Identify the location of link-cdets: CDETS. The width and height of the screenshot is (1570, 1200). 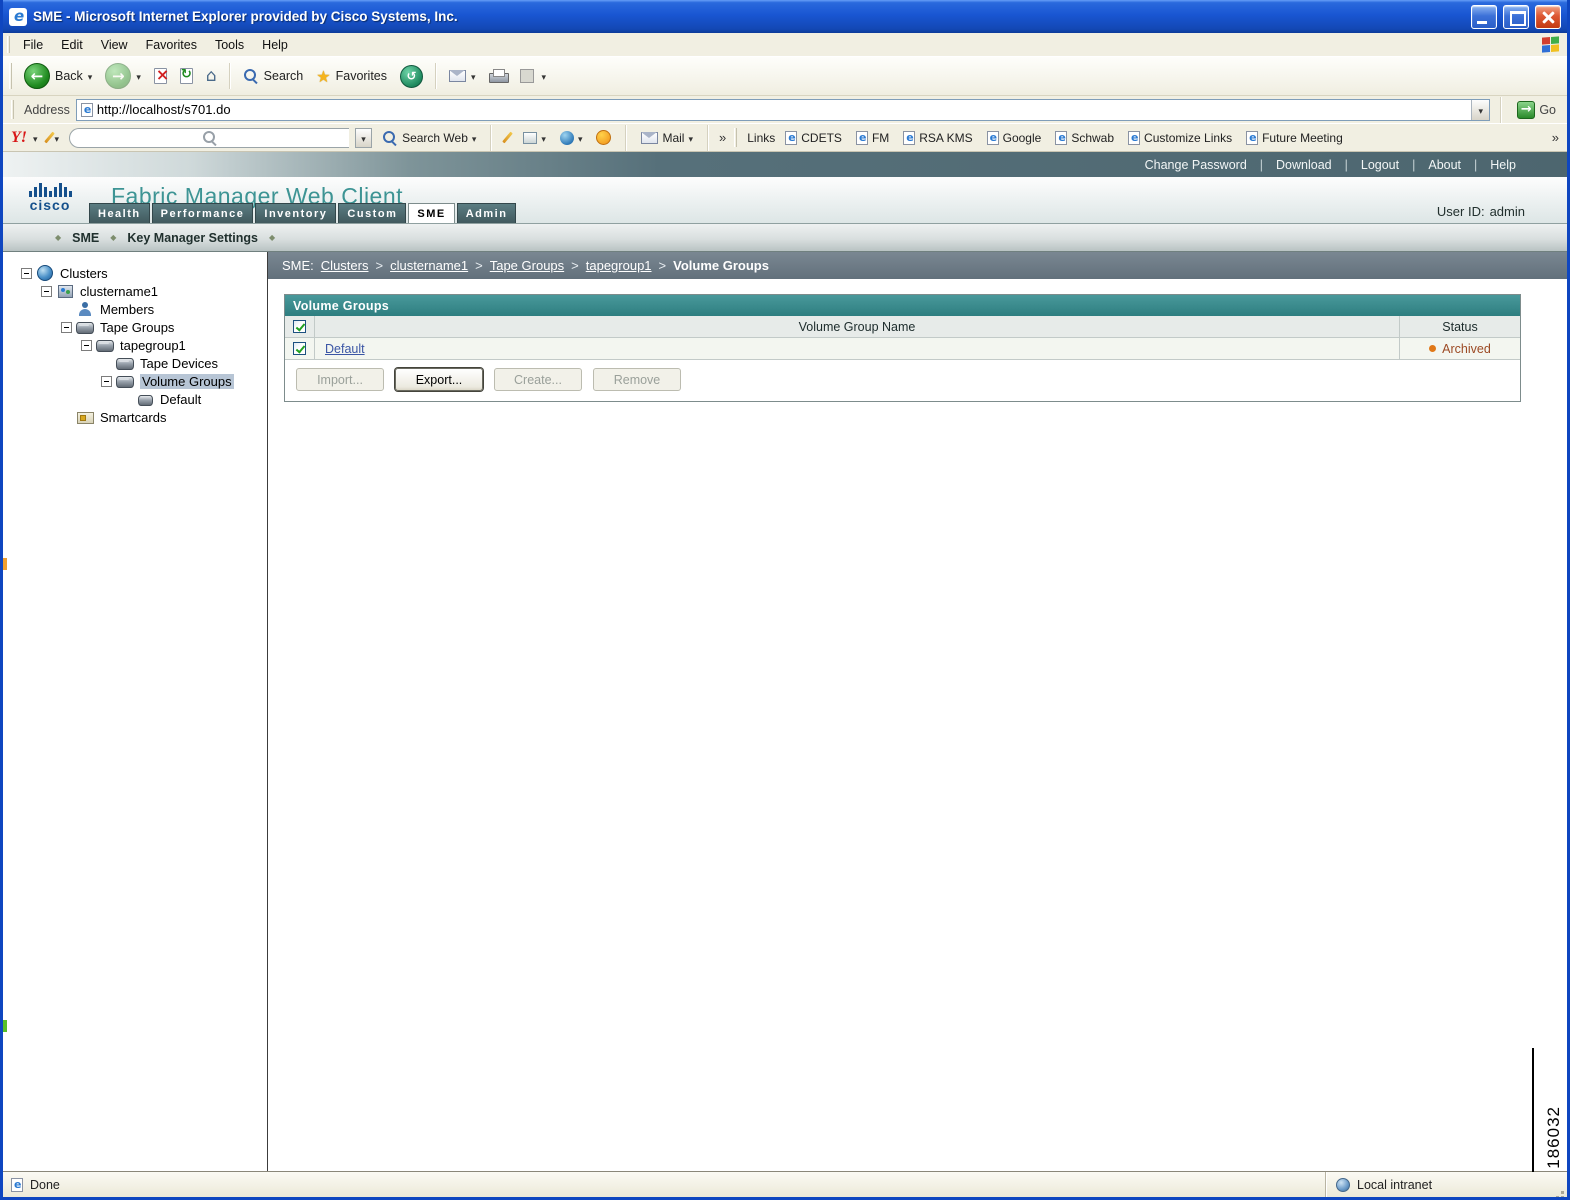
(813, 137).